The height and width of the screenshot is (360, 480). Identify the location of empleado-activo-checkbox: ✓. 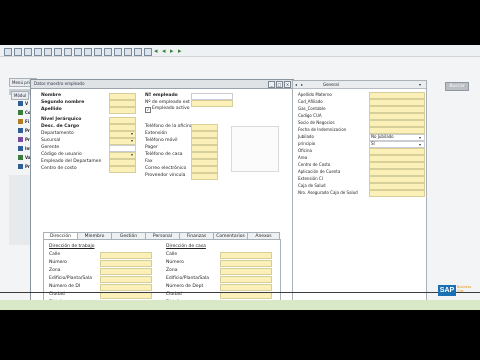
(148, 110).